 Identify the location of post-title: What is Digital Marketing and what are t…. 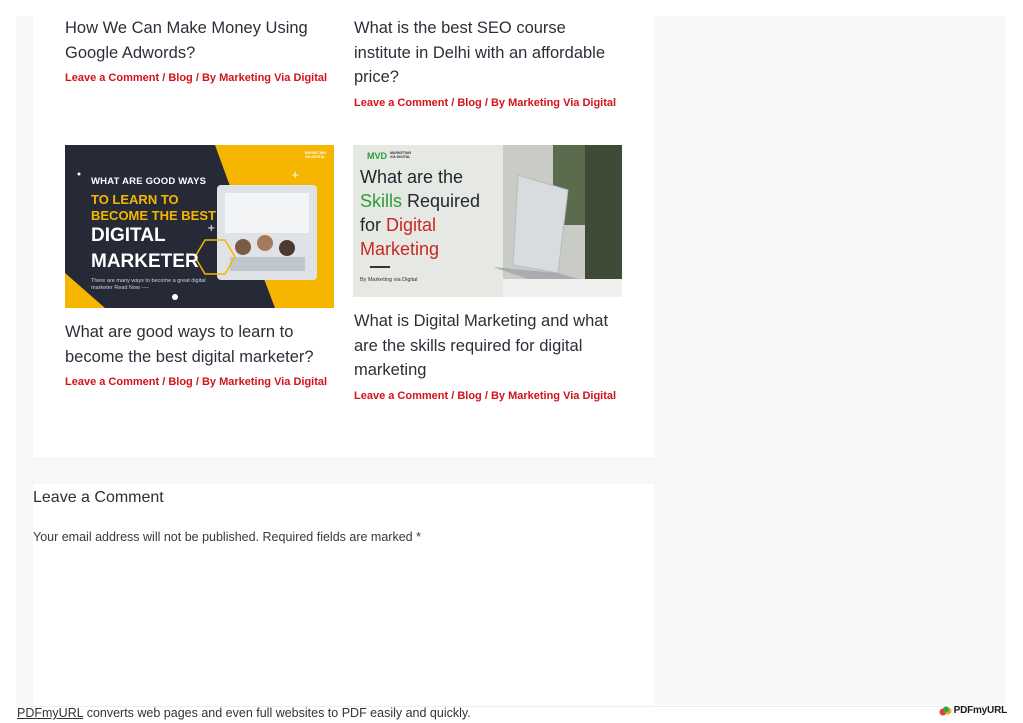
(489, 346).